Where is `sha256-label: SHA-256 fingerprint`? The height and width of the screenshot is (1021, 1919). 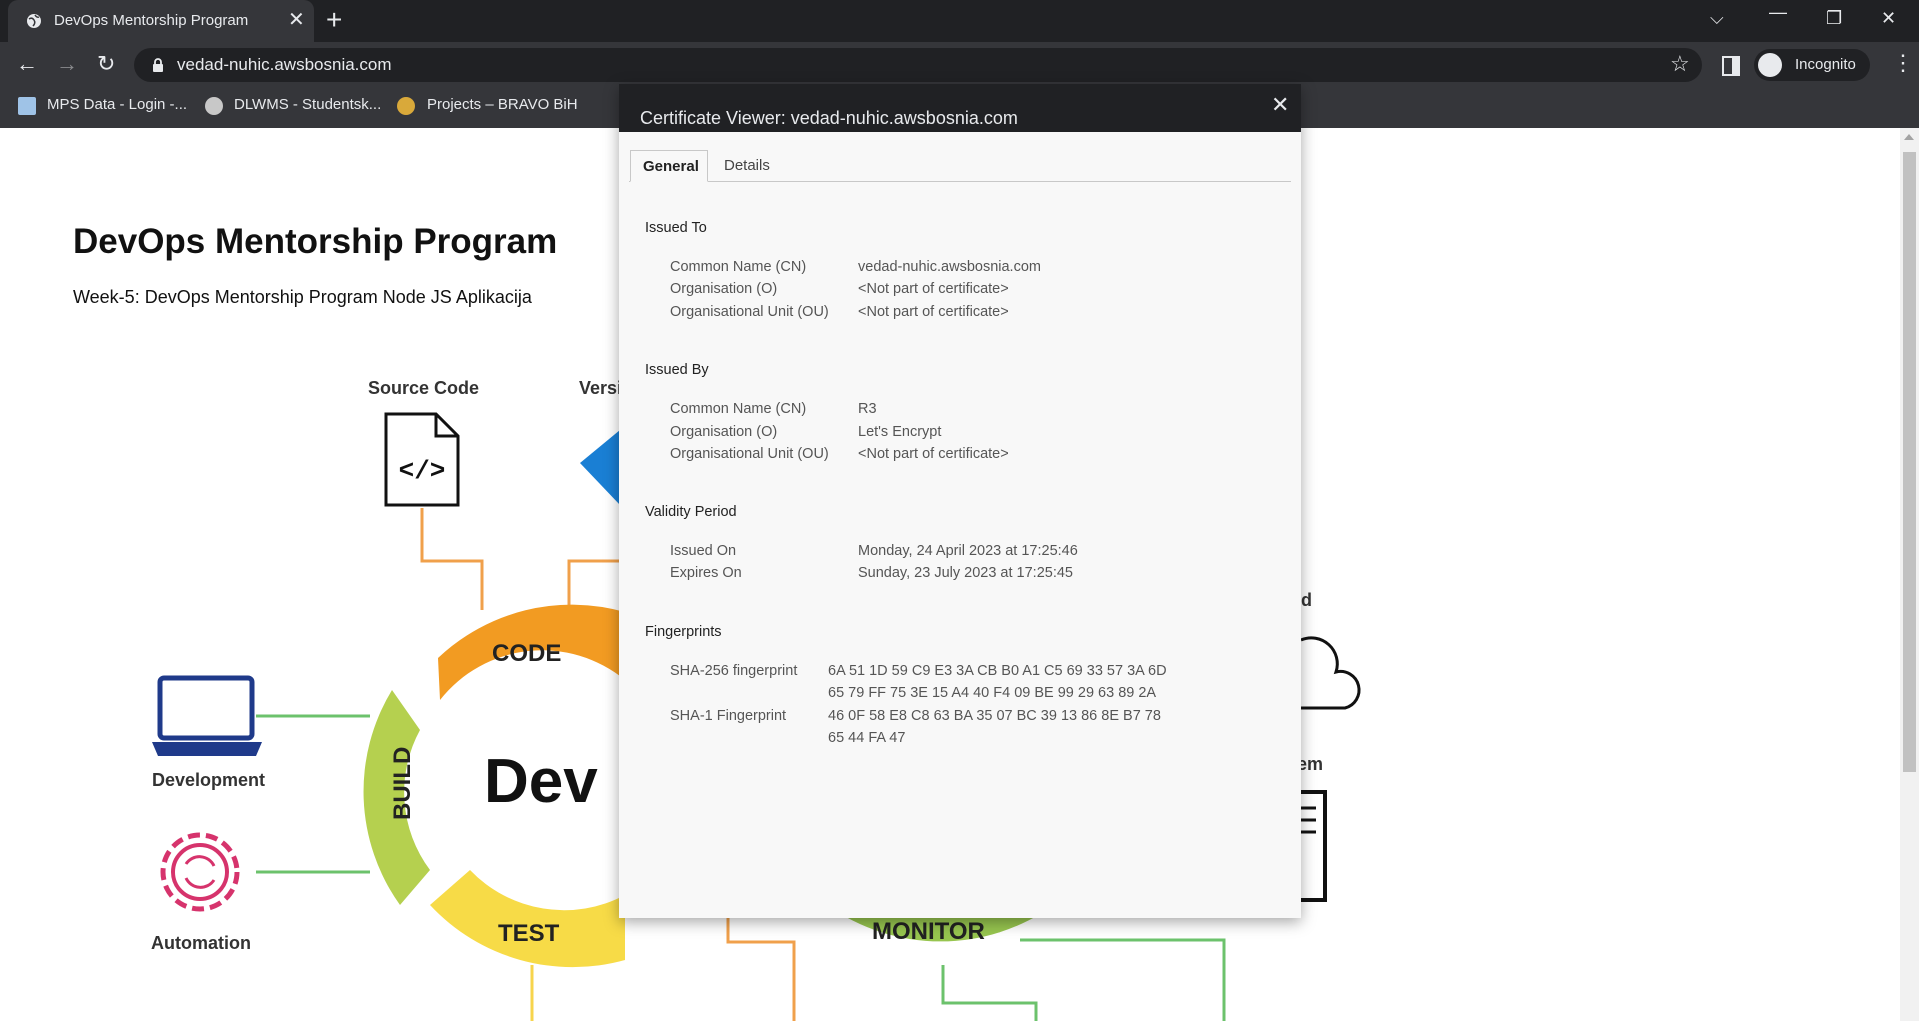
sha256-label: SHA-256 fingerprint is located at coordinates (734, 671).